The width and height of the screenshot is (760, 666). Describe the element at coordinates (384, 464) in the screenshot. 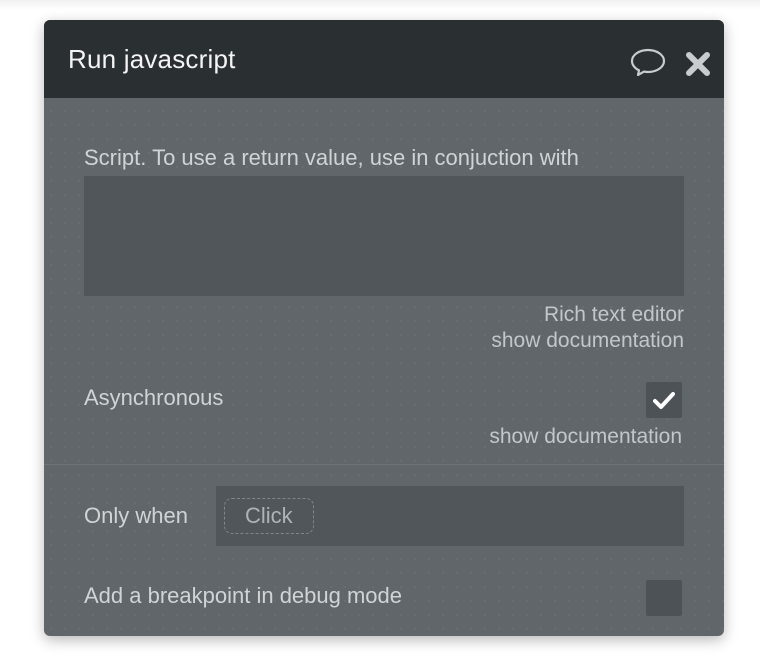

I see `section-divider` at that location.